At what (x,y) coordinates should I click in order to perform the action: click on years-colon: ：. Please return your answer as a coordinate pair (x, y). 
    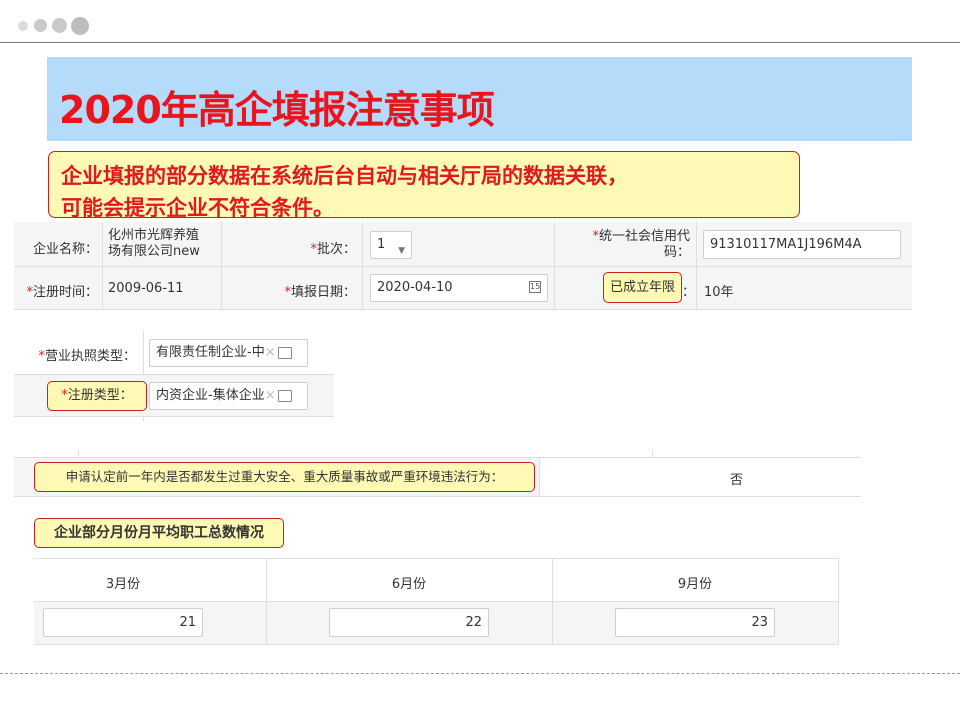
    Looking at the image, I should click on (689, 292).